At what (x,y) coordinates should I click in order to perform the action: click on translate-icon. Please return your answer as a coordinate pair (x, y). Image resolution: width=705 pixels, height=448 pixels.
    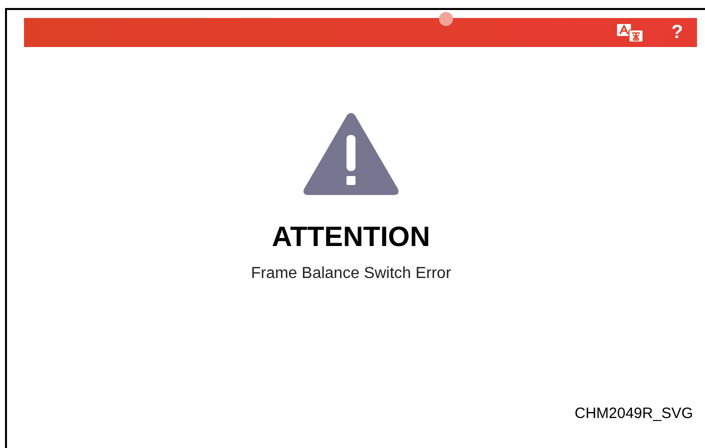
    Looking at the image, I should click on (631, 33).